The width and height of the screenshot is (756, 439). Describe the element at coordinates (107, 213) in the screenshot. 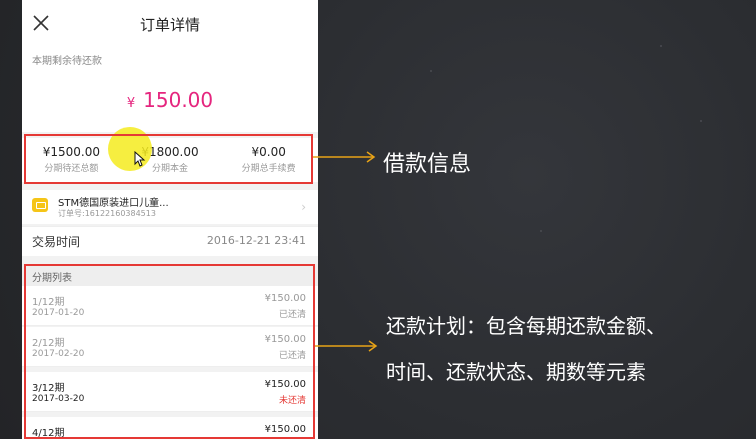

I see `order-number: 订单号:16122160384513` at that location.